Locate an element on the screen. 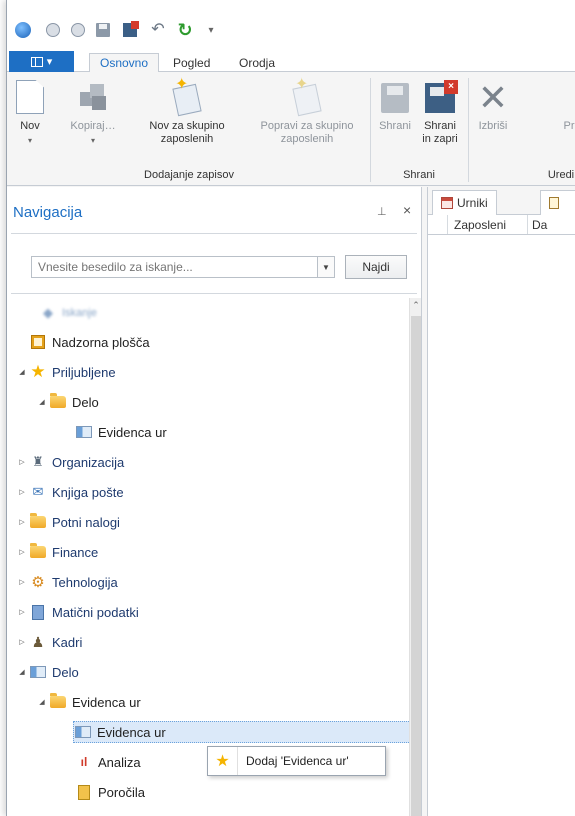 This screenshot has height=816, width=575. tree-item-blurred: ◆ Iskanje is located at coordinates (68, 313).